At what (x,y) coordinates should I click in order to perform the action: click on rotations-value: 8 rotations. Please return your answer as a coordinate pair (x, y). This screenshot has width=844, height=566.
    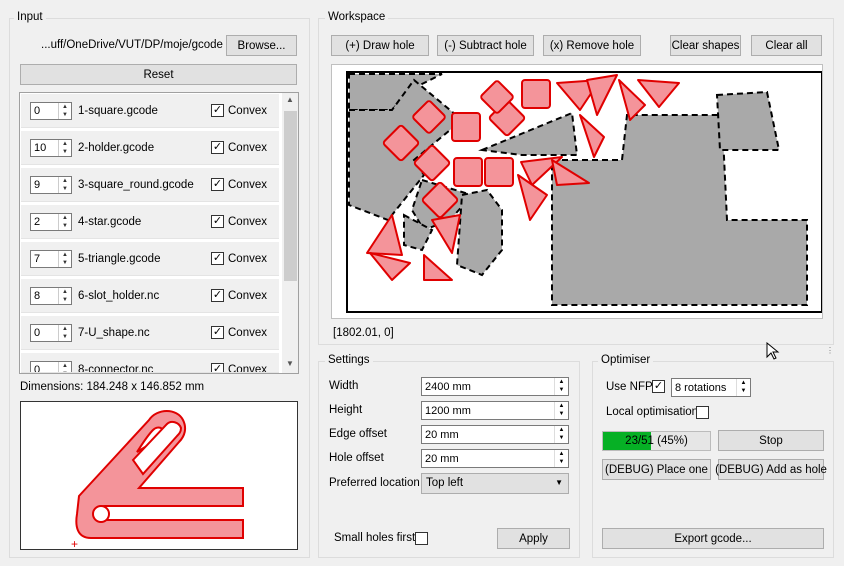
    Looking at the image, I should click on (701, 388).